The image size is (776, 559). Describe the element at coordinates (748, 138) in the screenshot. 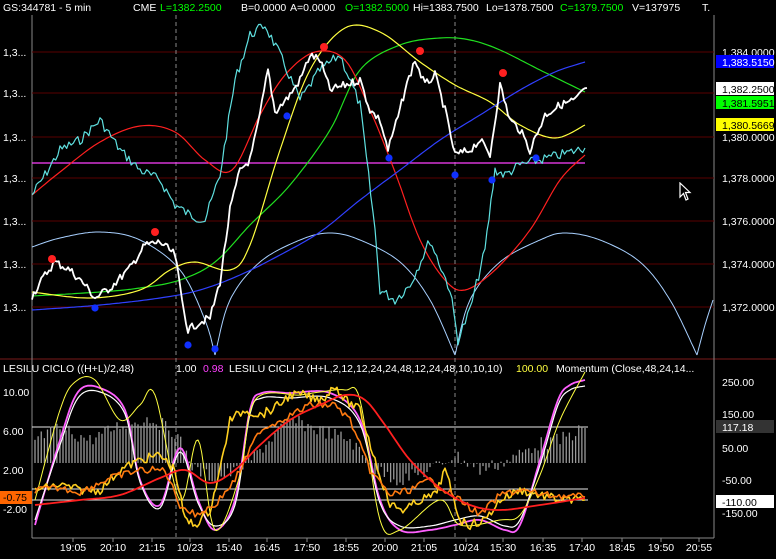

I see `price-tick-right: 1,380.0000` at that location.